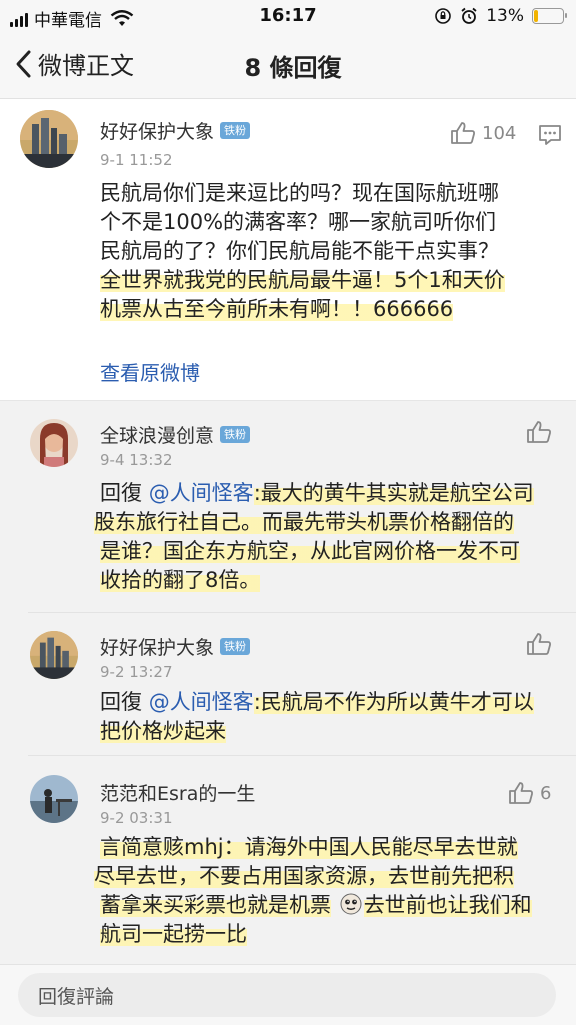 This screenshot has height=1025, width=576. I want to click on text-line: 是谁？国企东方航空，从此官网价格一发不可, so click(335, 551).